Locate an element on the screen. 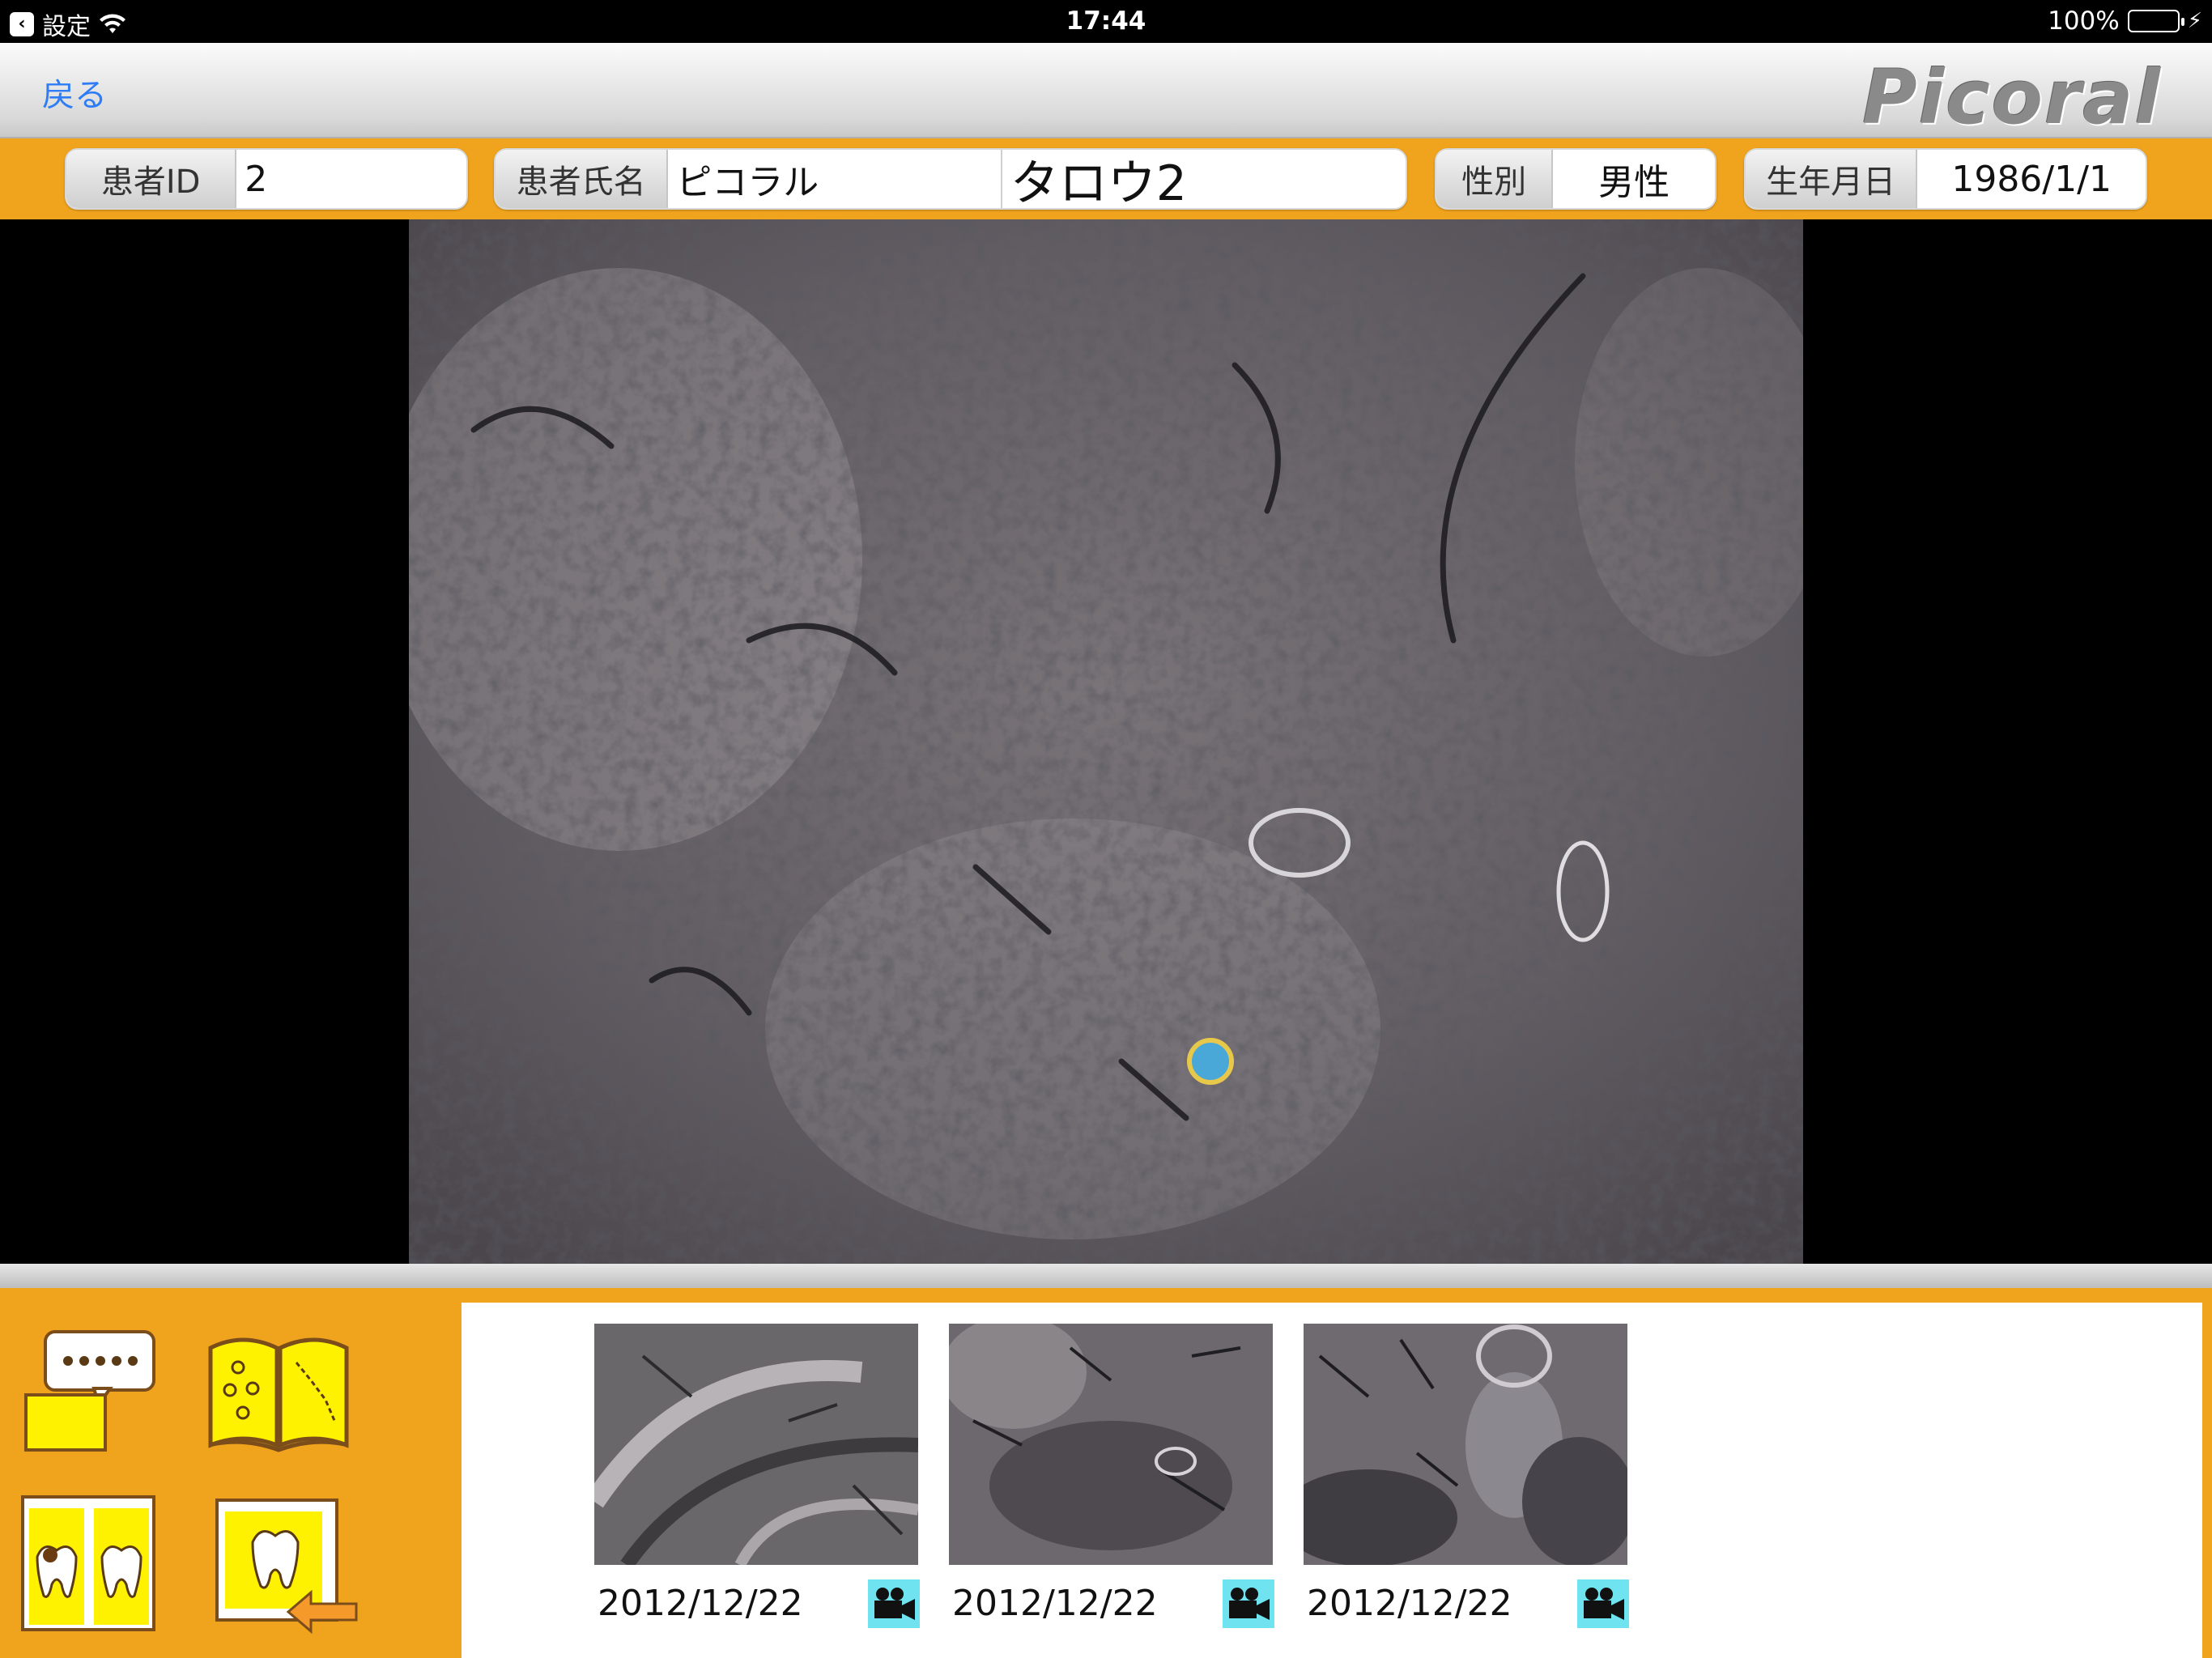 Image resolution: width=2212 pixels, height=1658 pixels. status-right: 100% ⚡ is located at coordinates (2125, 21).